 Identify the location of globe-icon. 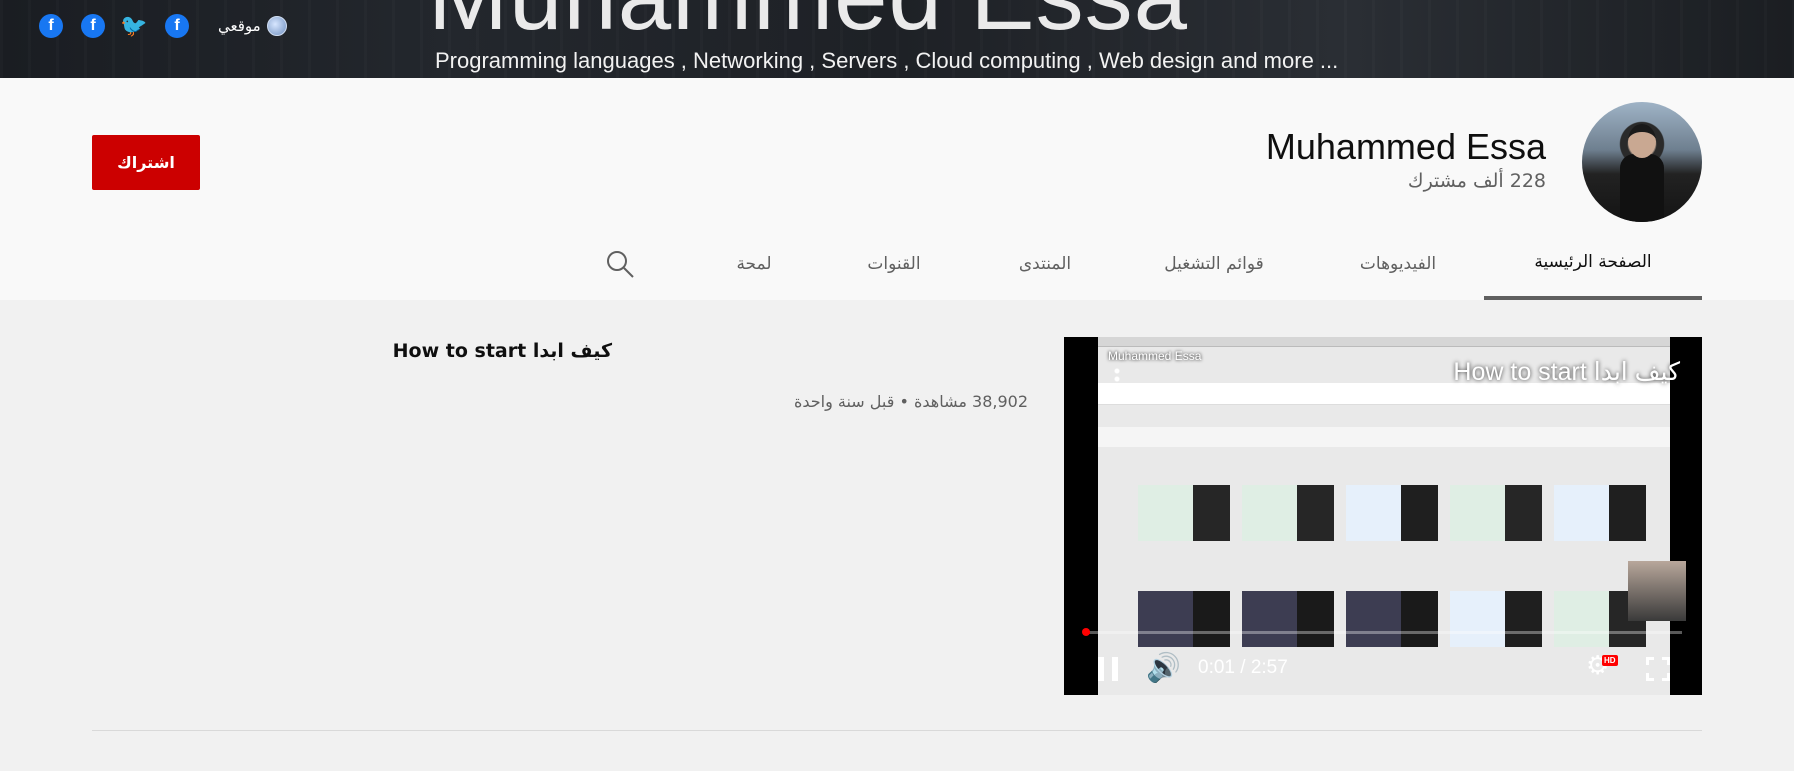
(276, 26).